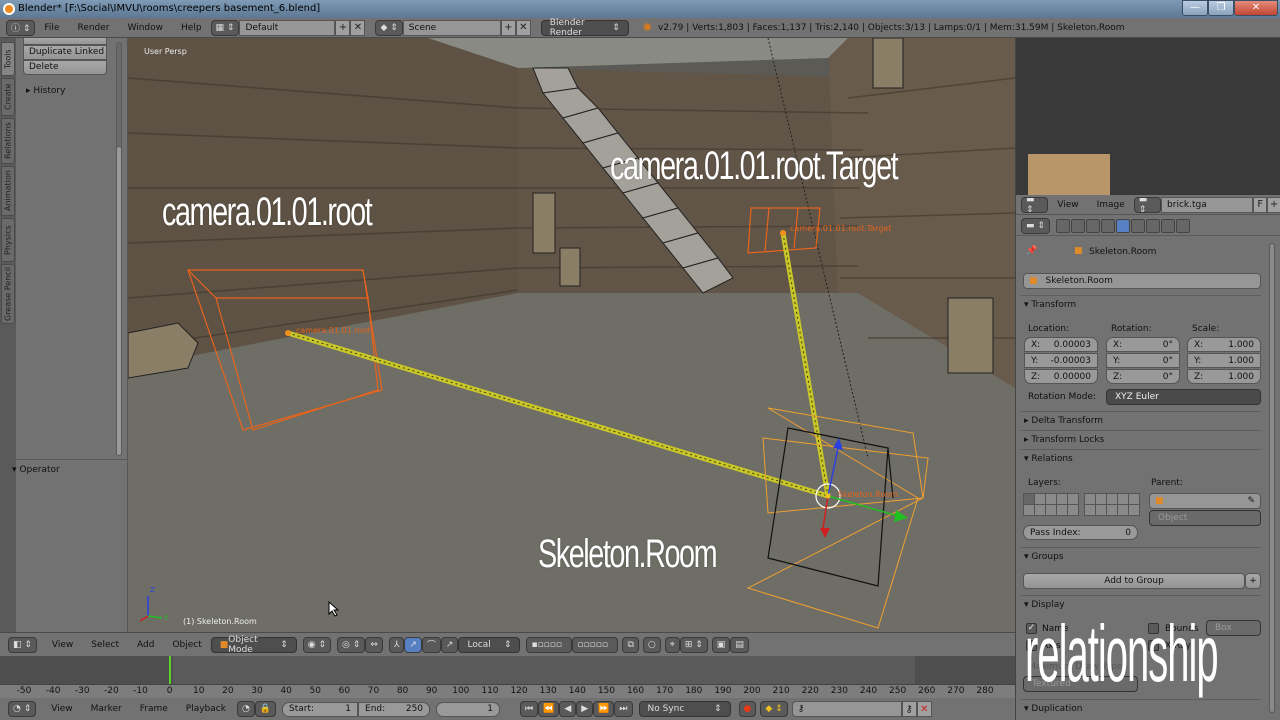 This screenshot has height=720, width=1280. Describe the element at coordinates (8, 240) in the screenshot. I see `tab-physics: Physics` at that location.